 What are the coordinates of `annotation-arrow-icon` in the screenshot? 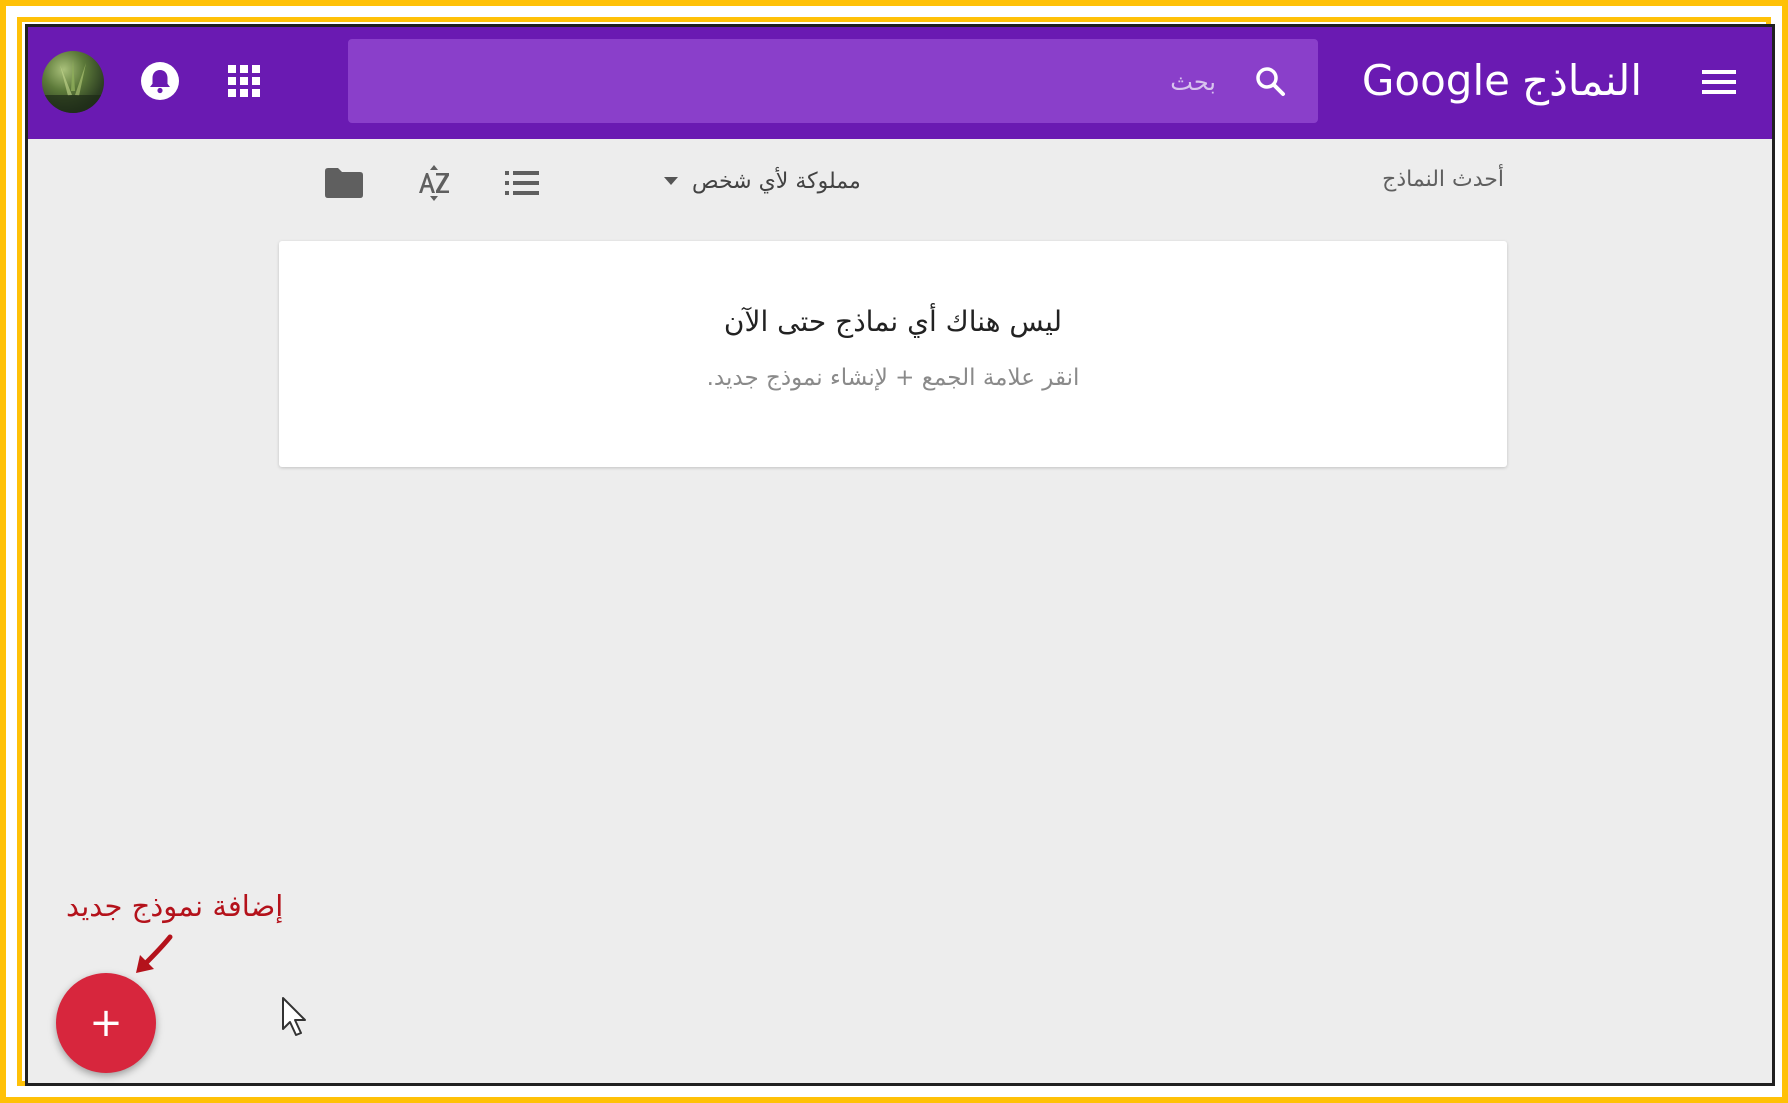 It's located at (154, 953).